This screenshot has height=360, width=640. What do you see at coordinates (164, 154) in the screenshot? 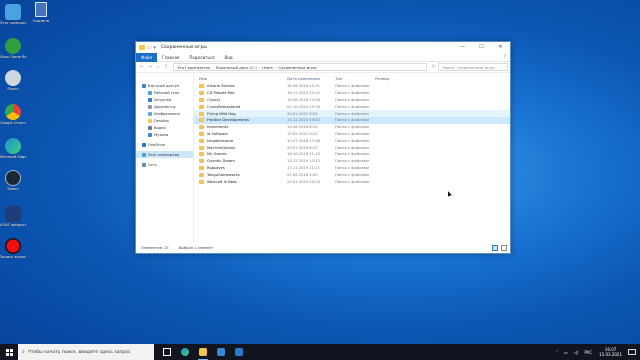
I see `nav-this-pc: Этот компьютер` at bounding box center [164, 154].